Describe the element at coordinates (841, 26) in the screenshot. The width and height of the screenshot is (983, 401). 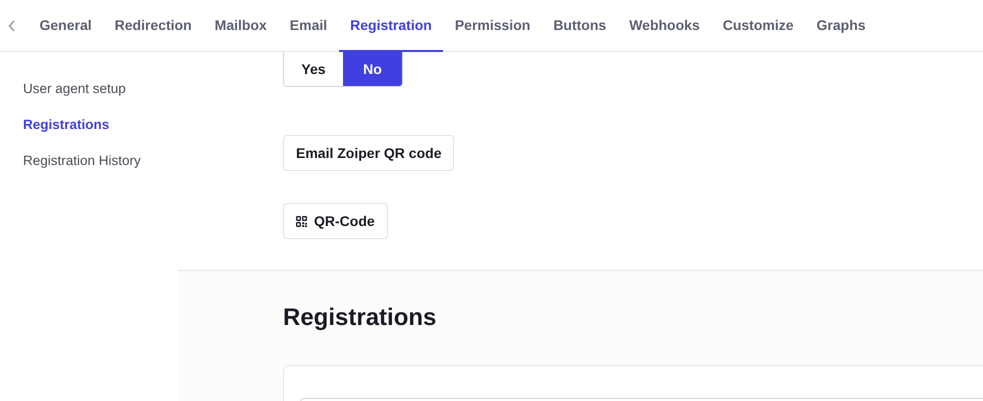
I see `tab: Graphs` at that location.